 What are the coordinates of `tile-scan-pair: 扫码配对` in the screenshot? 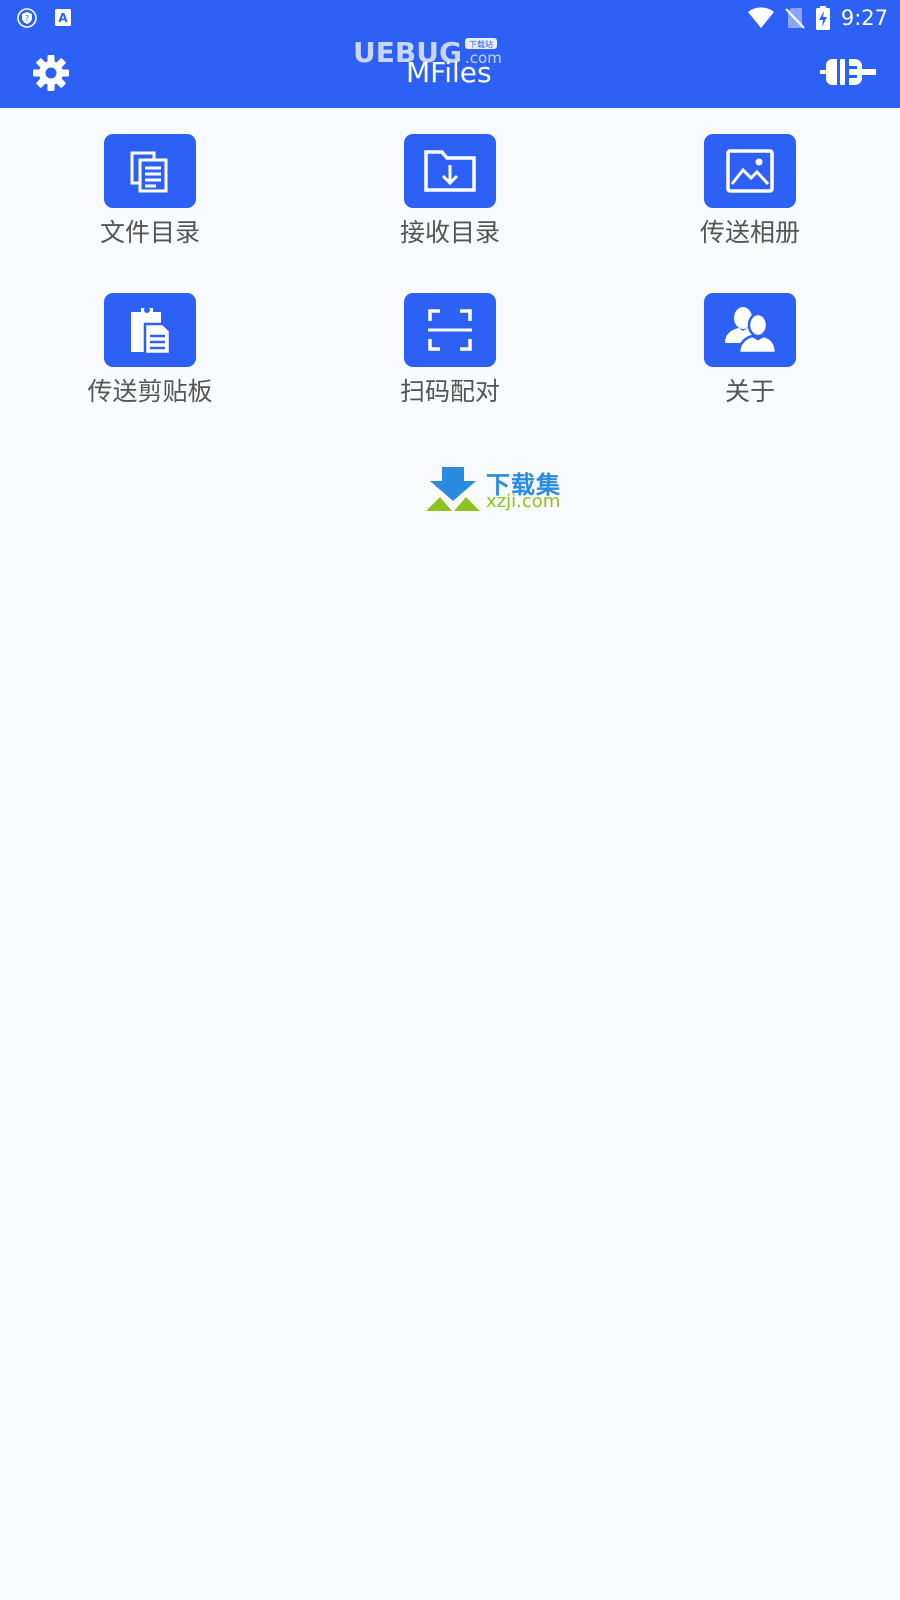 It's located at (450, 342).